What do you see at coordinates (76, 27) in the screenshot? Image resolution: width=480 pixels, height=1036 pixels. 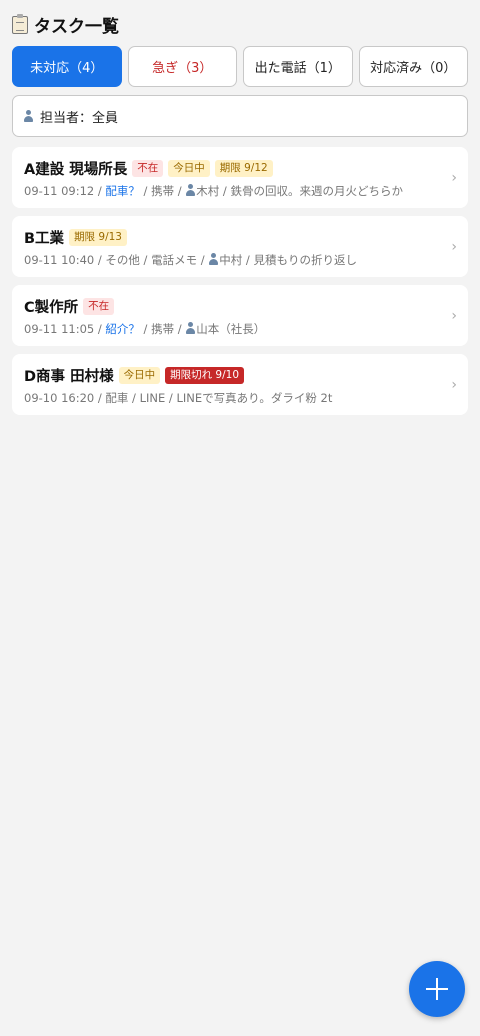 I see `page-title: タスク一覧` at bounding box center [76, 27].